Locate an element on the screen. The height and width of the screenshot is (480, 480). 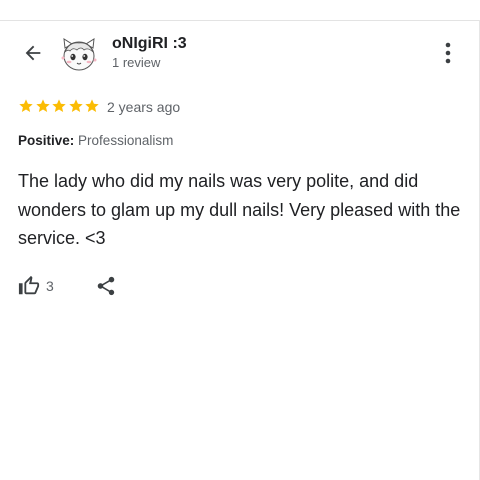
share-icon is located at coordinates (106, 286).